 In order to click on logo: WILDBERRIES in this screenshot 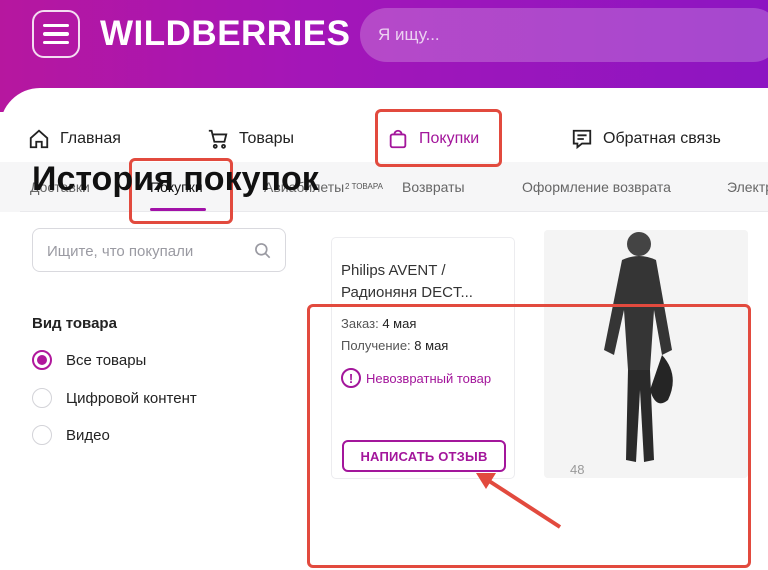, I will do `click(225, 34)`.